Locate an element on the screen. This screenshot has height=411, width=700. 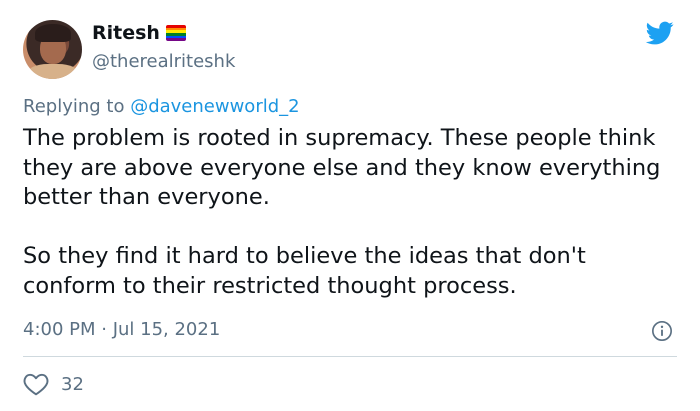
avatar-shirt is located at coordinates (53, 71).